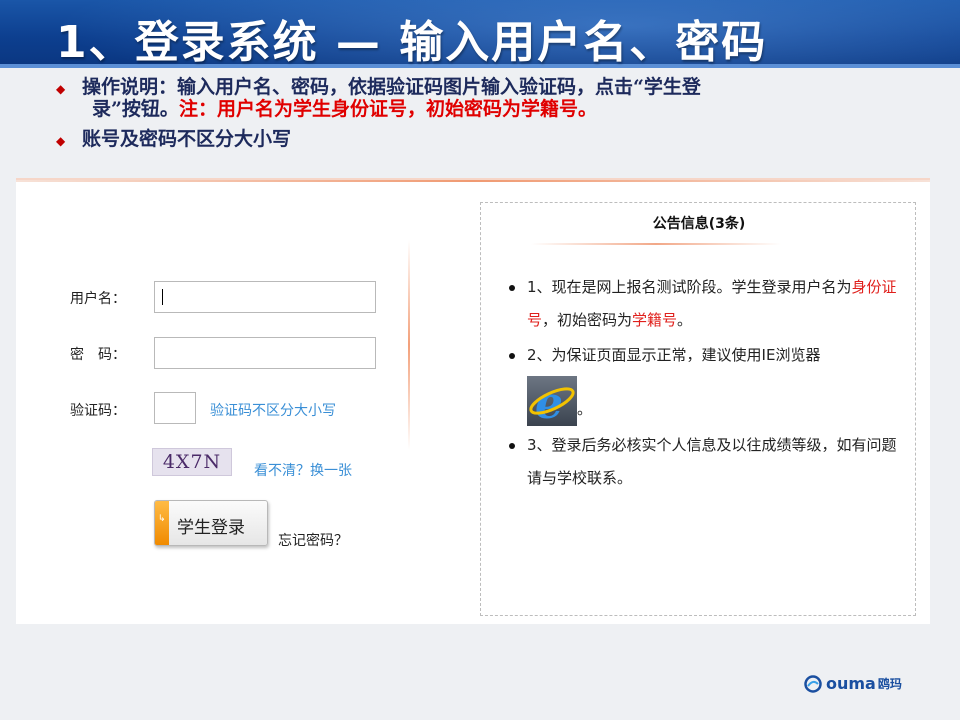  What do you see at coordinates (492, 139) in the screenshot?
I see `instruction-row-2: ◆ 账号及密码不区分大小写` at bounding box center [492, 139].